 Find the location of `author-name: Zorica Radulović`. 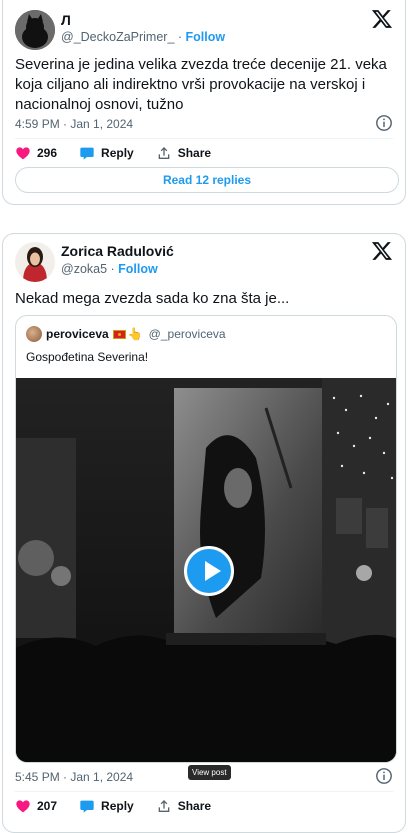

author-name: Zorica Radulović is located at coordinates (117, 251).